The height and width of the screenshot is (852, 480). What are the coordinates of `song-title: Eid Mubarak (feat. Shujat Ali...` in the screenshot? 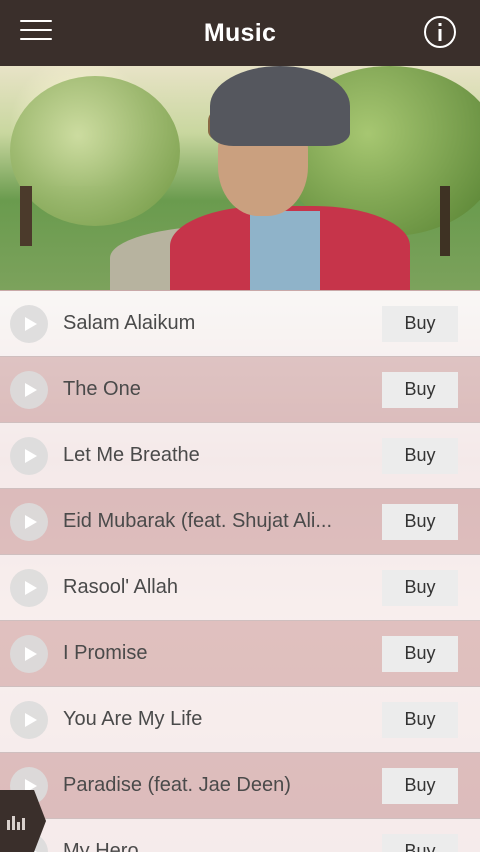 It's located at (198, 521).